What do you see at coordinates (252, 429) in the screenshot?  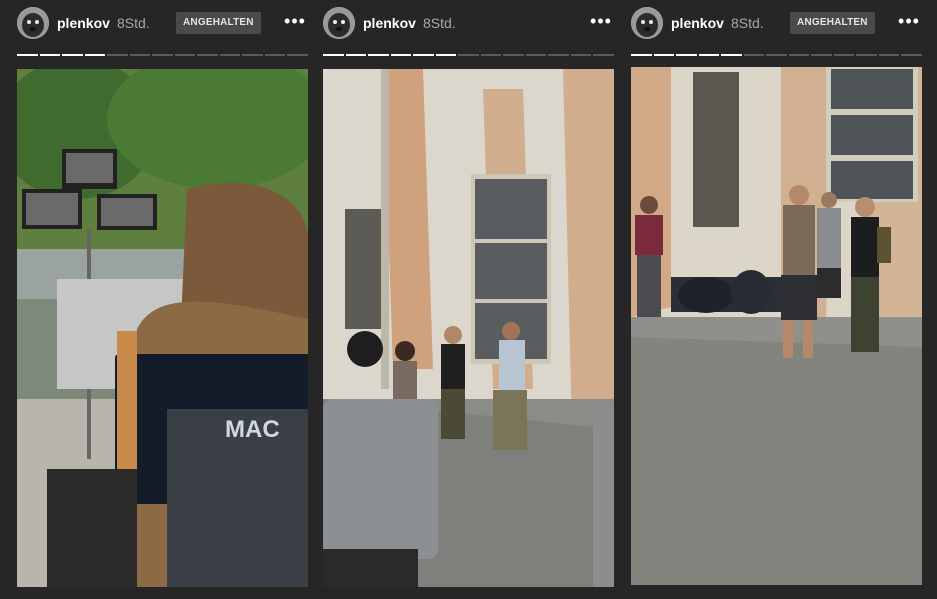 I see `chair-lettering: MAC` at bounding box center [252, 429].